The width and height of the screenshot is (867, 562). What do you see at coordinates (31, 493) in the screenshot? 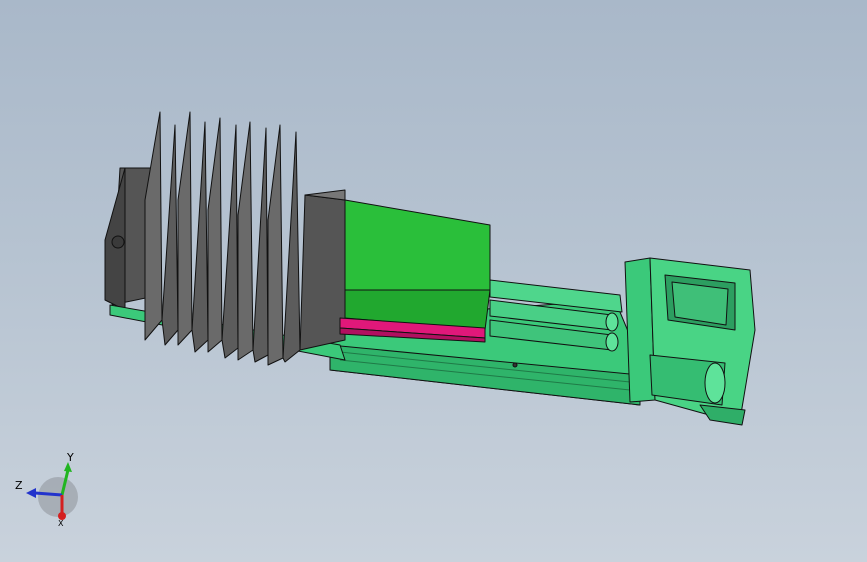
I see `z-axis-arrow` at bounding box center [31, 493].